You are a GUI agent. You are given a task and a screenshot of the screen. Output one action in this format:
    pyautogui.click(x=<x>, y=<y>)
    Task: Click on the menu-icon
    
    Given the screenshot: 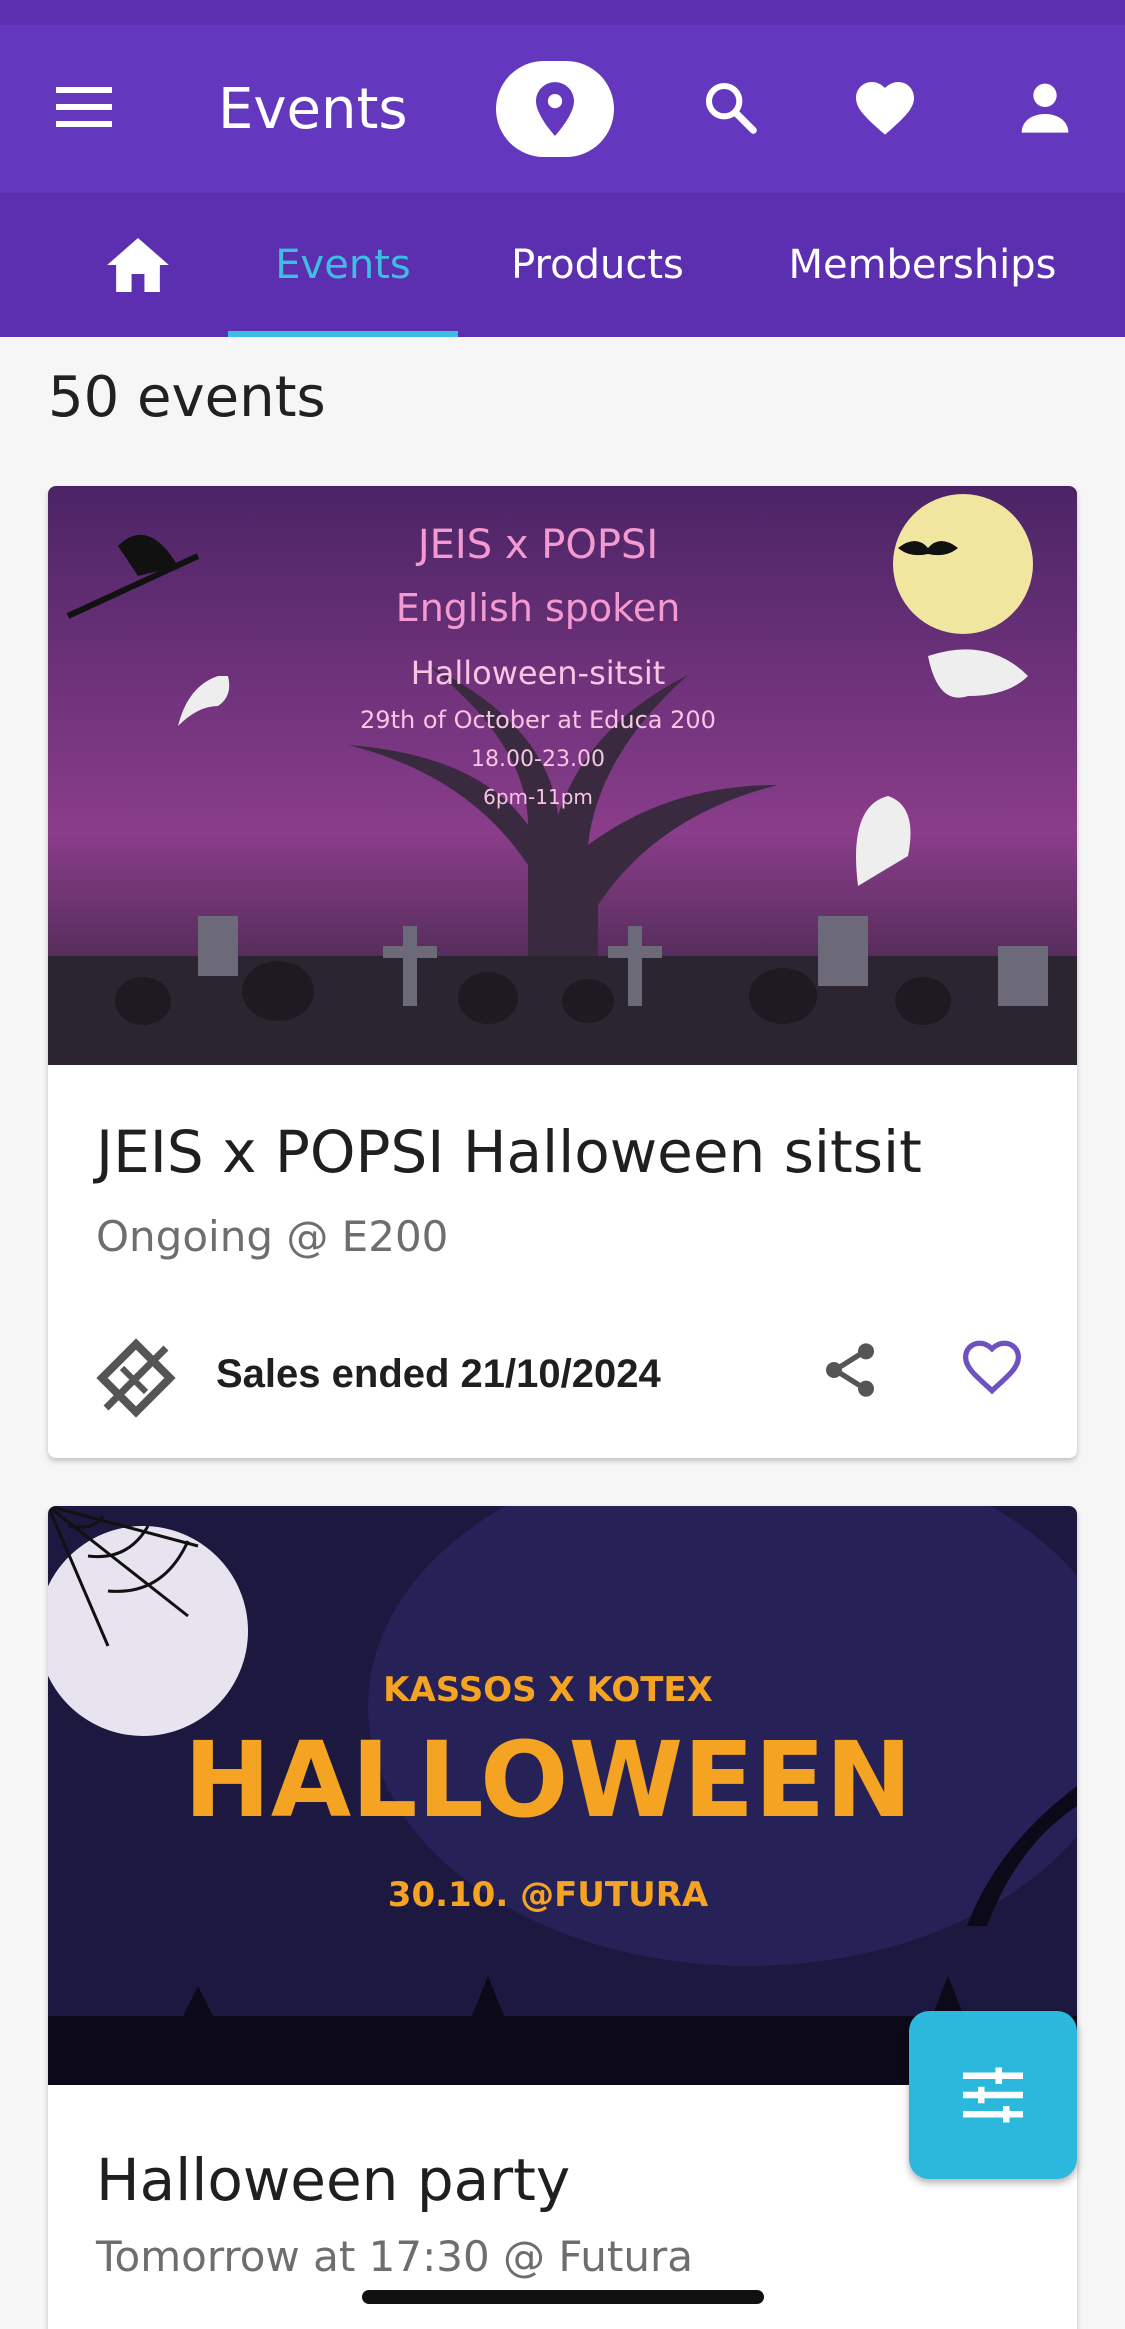 What is the action you would take?
    pyautogui.click(x=84, y=107)
    